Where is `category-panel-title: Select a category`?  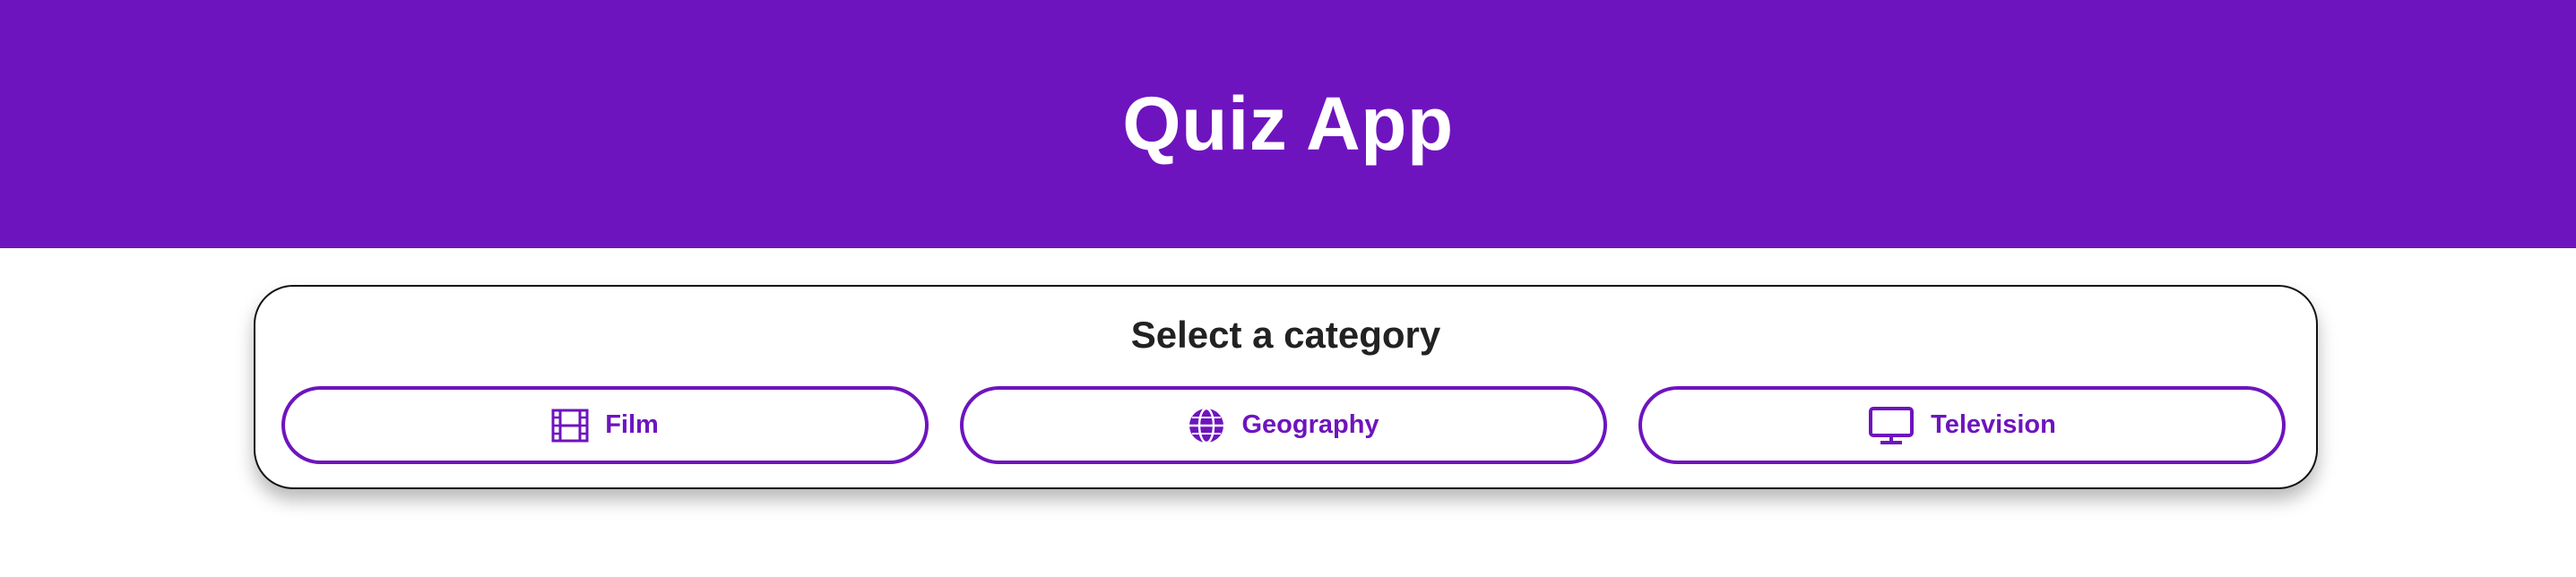
category-panel-title: Select a category is located at coordinates (1285, 335).